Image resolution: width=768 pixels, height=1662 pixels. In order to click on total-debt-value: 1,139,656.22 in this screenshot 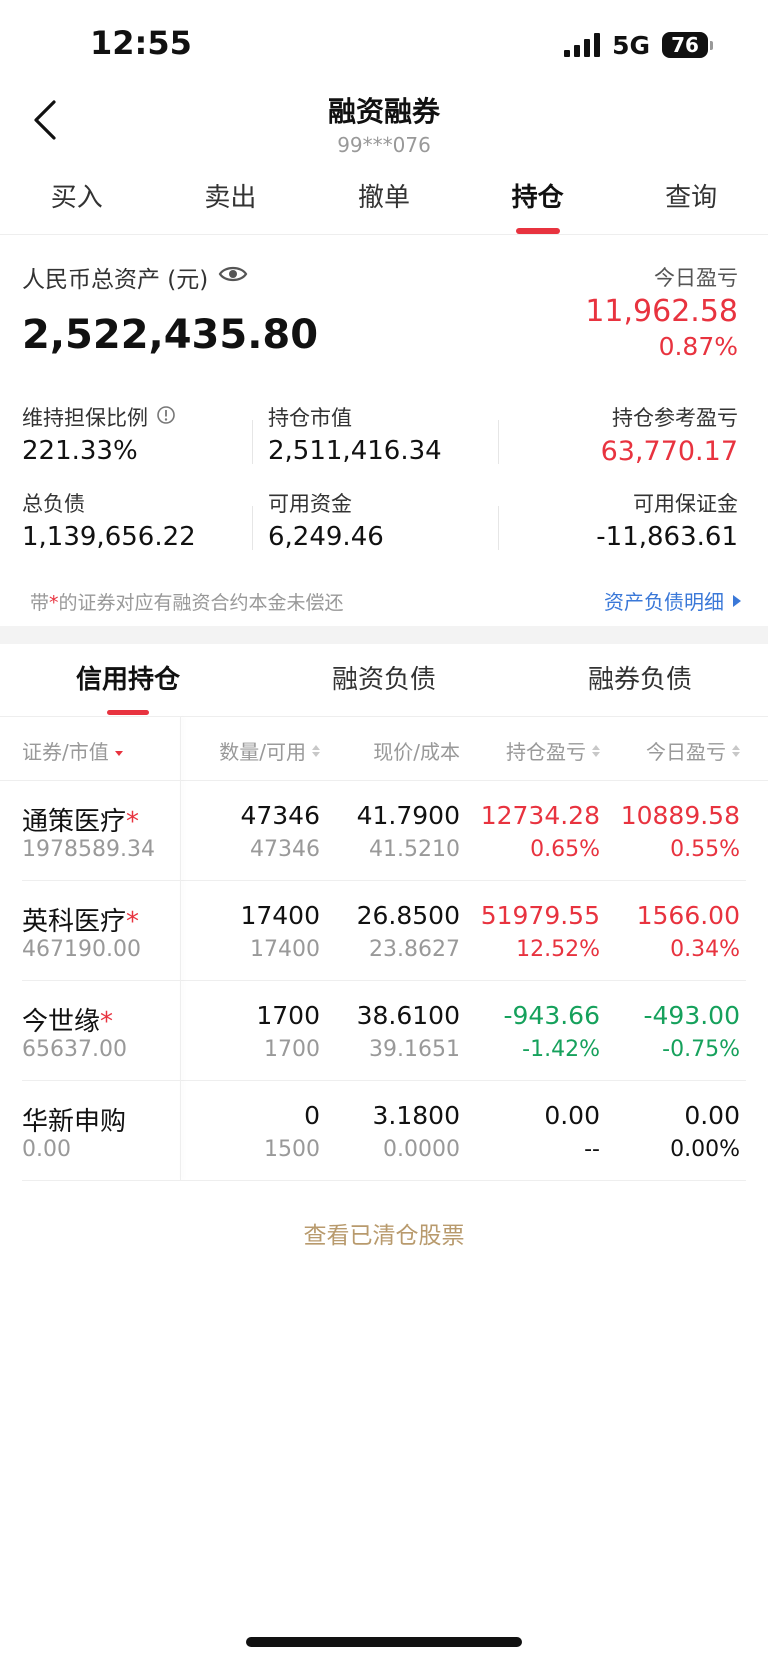, I will do `click(109, 537)`.